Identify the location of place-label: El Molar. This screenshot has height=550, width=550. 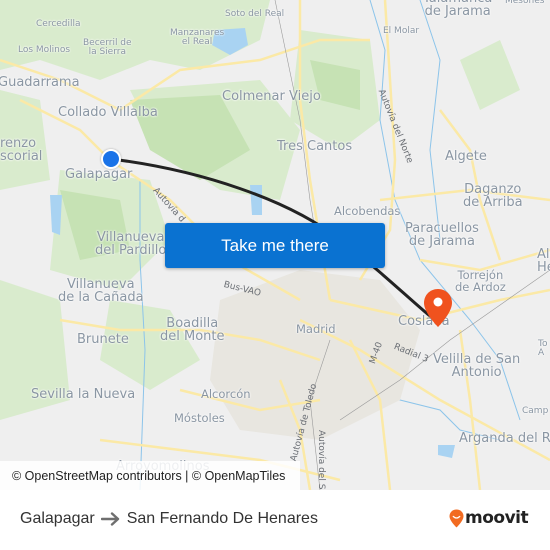
(401, 31).